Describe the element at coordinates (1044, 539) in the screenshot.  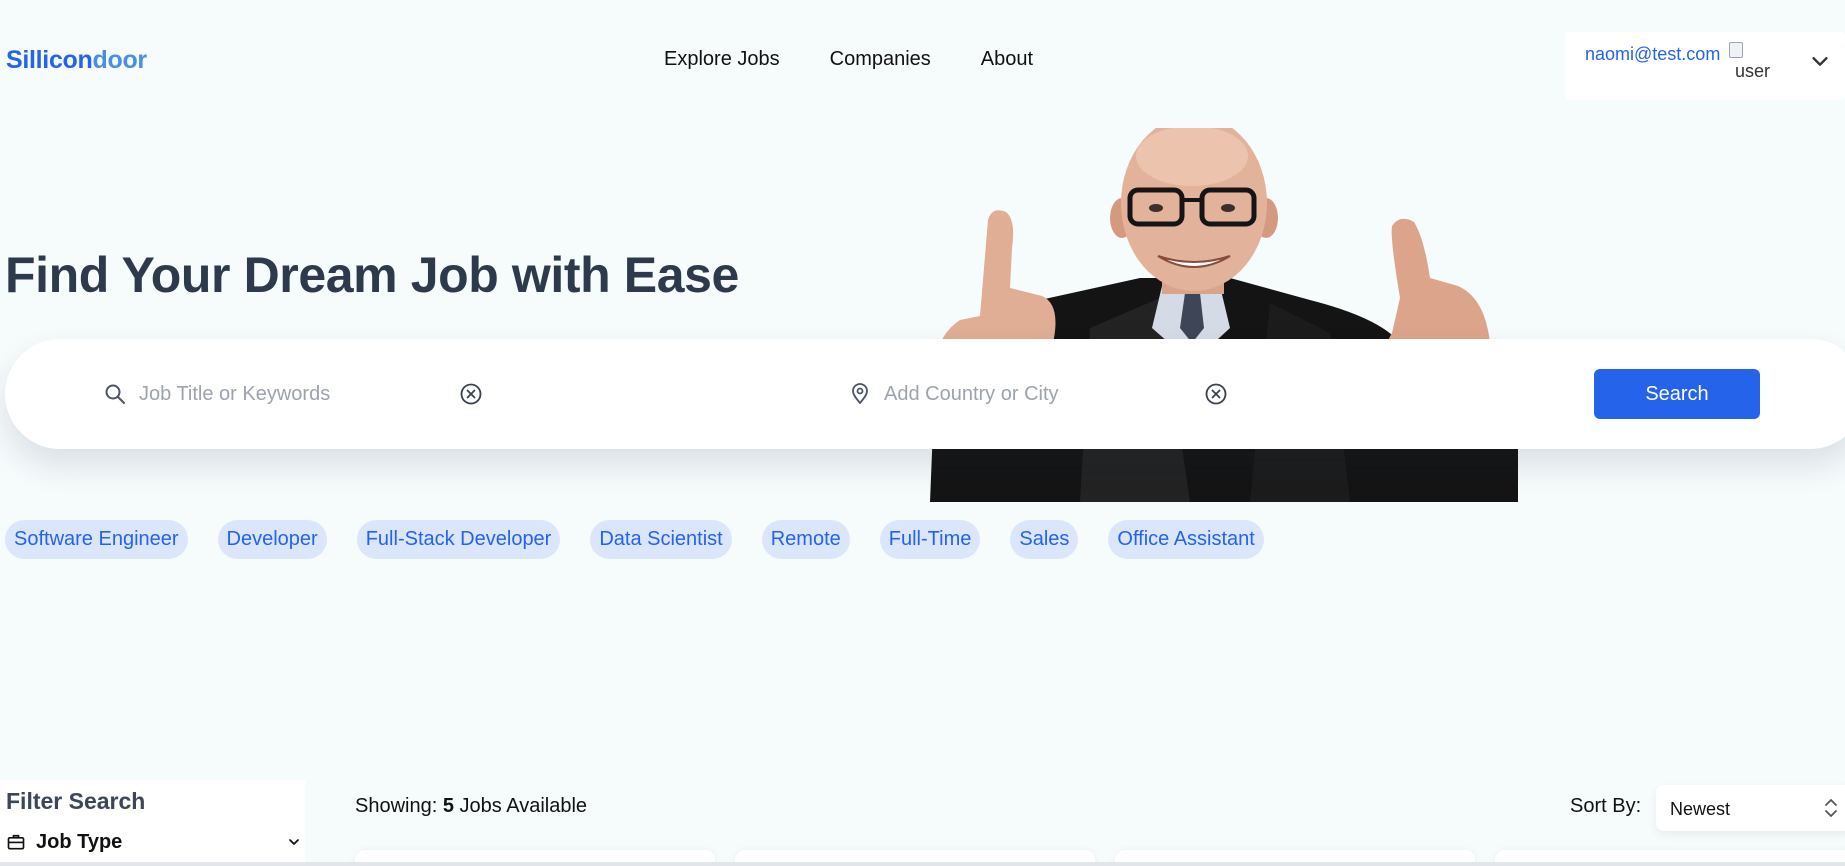
I see `tag-sales: Sales` at that location.